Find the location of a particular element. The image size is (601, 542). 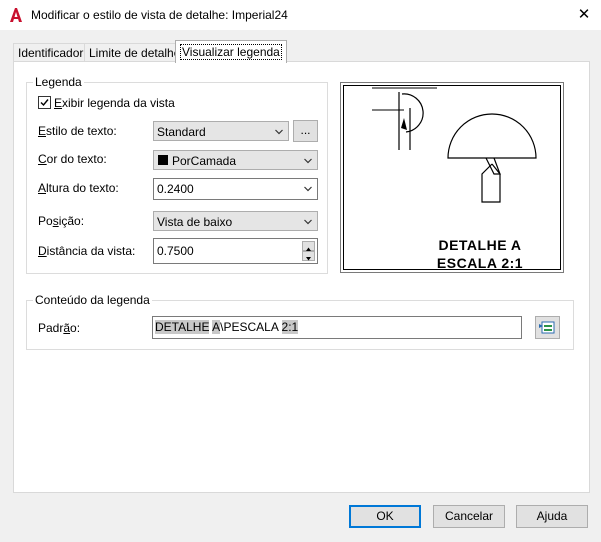

legend-preview: DETALHE A ESCALA 2:1 is located at coordinates (452, 177).